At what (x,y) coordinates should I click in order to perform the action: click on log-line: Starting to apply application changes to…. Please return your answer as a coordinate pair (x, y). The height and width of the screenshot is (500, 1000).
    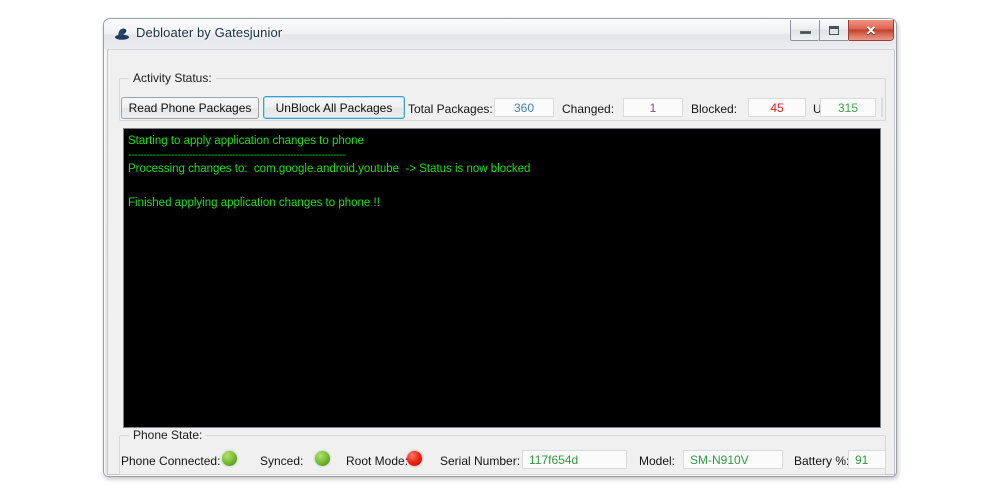
    Looking at the image, I should click on (246, 141).